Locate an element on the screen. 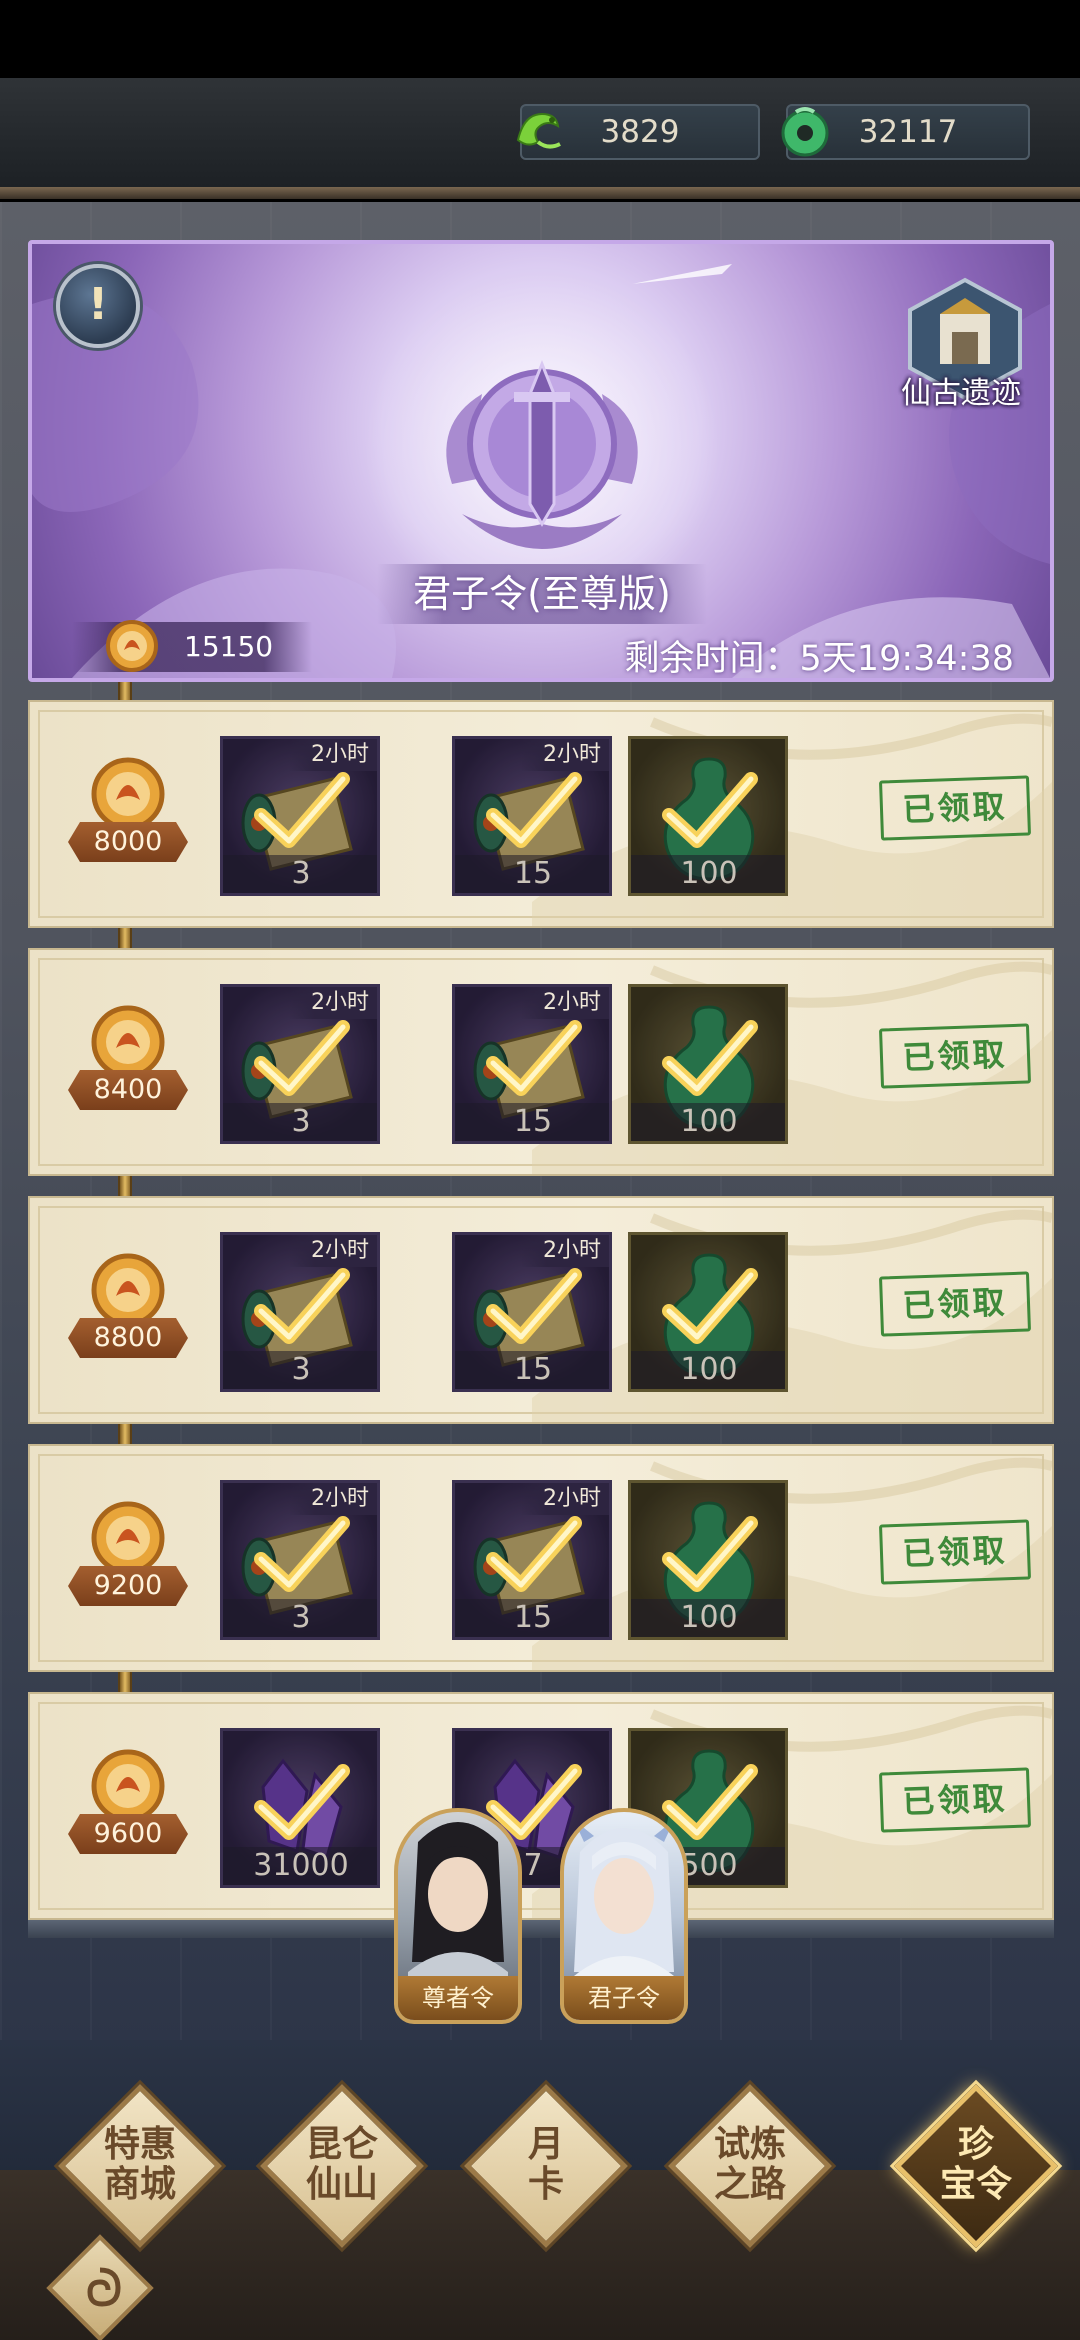 This screenshot has height=2340, width=1080. nav-special-shop: 特惠 商城 is located at coordinates (140, 2166).